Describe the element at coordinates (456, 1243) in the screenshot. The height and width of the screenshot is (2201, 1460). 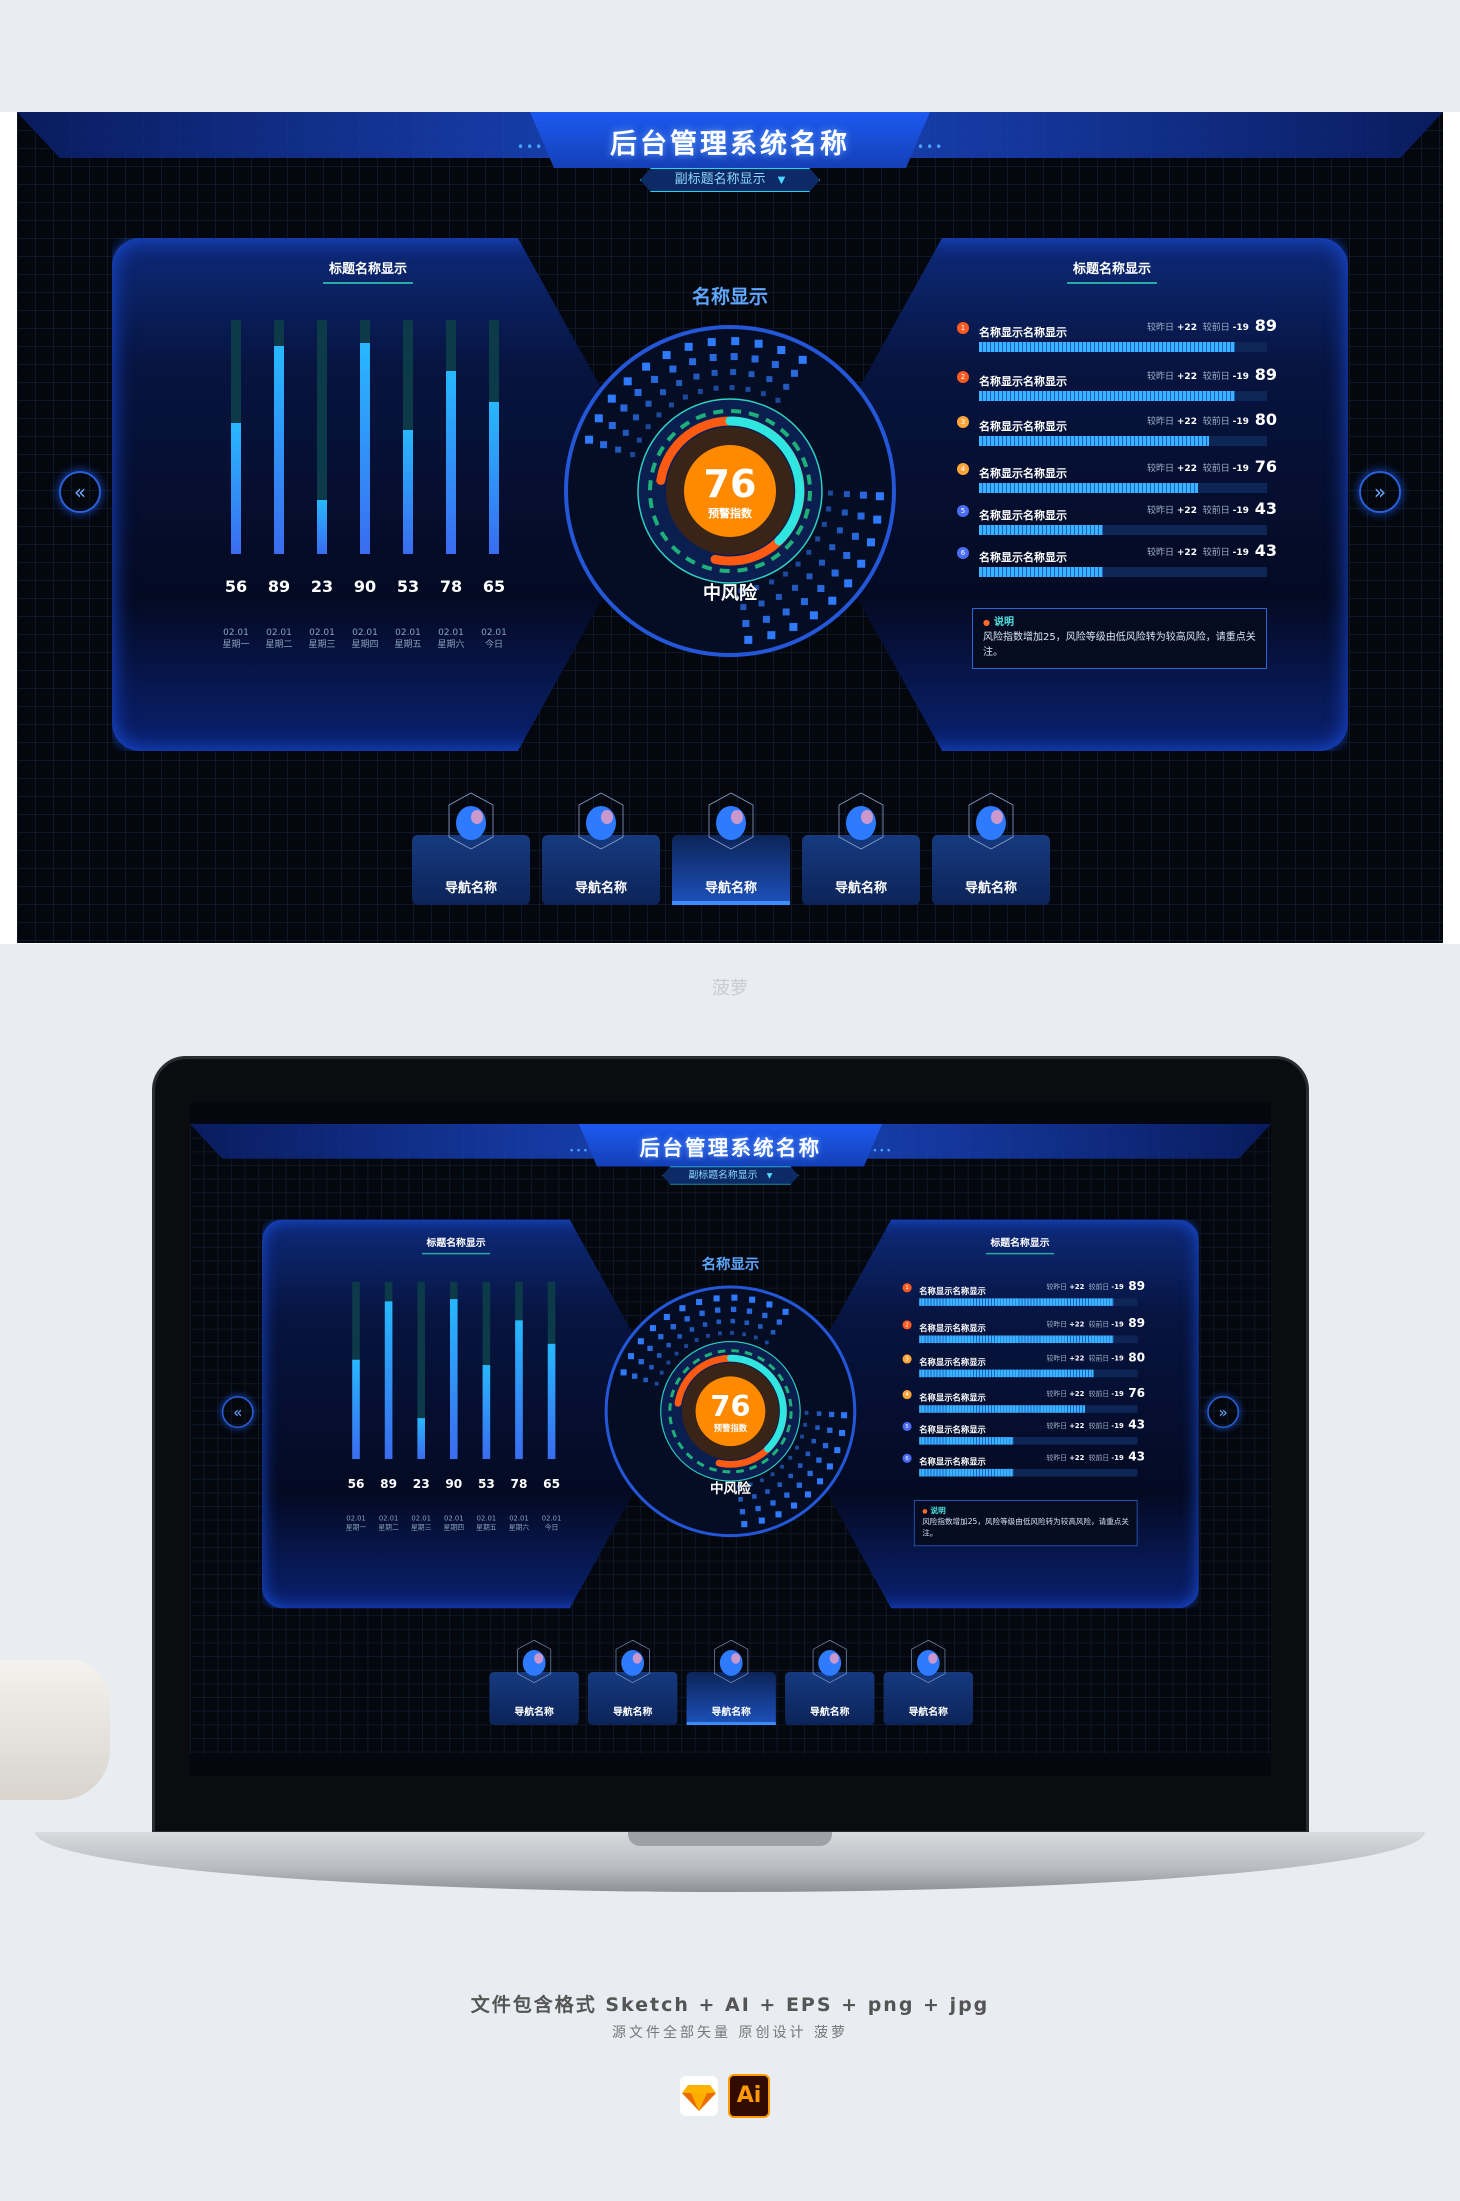
I see `left-panel-title: 标题名称显示` at that location.